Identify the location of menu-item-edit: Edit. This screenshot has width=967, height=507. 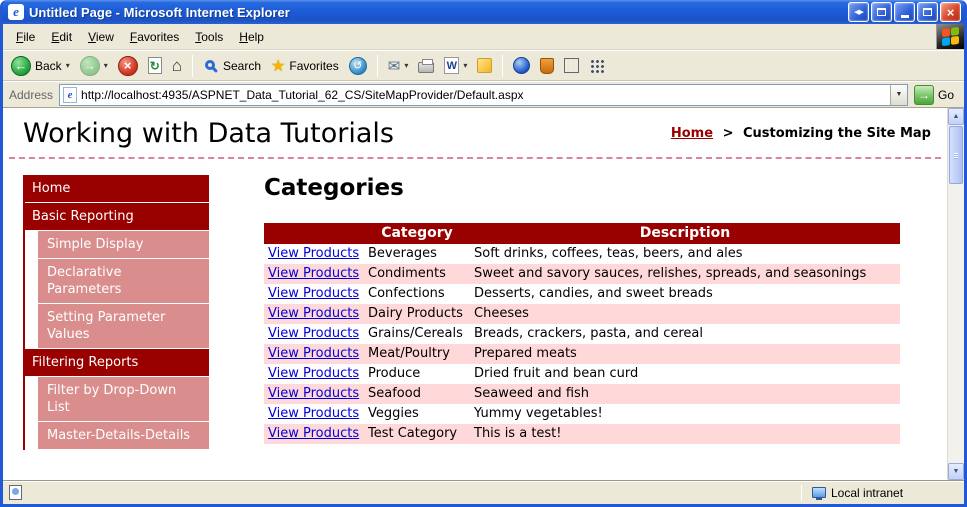
(61, 37).